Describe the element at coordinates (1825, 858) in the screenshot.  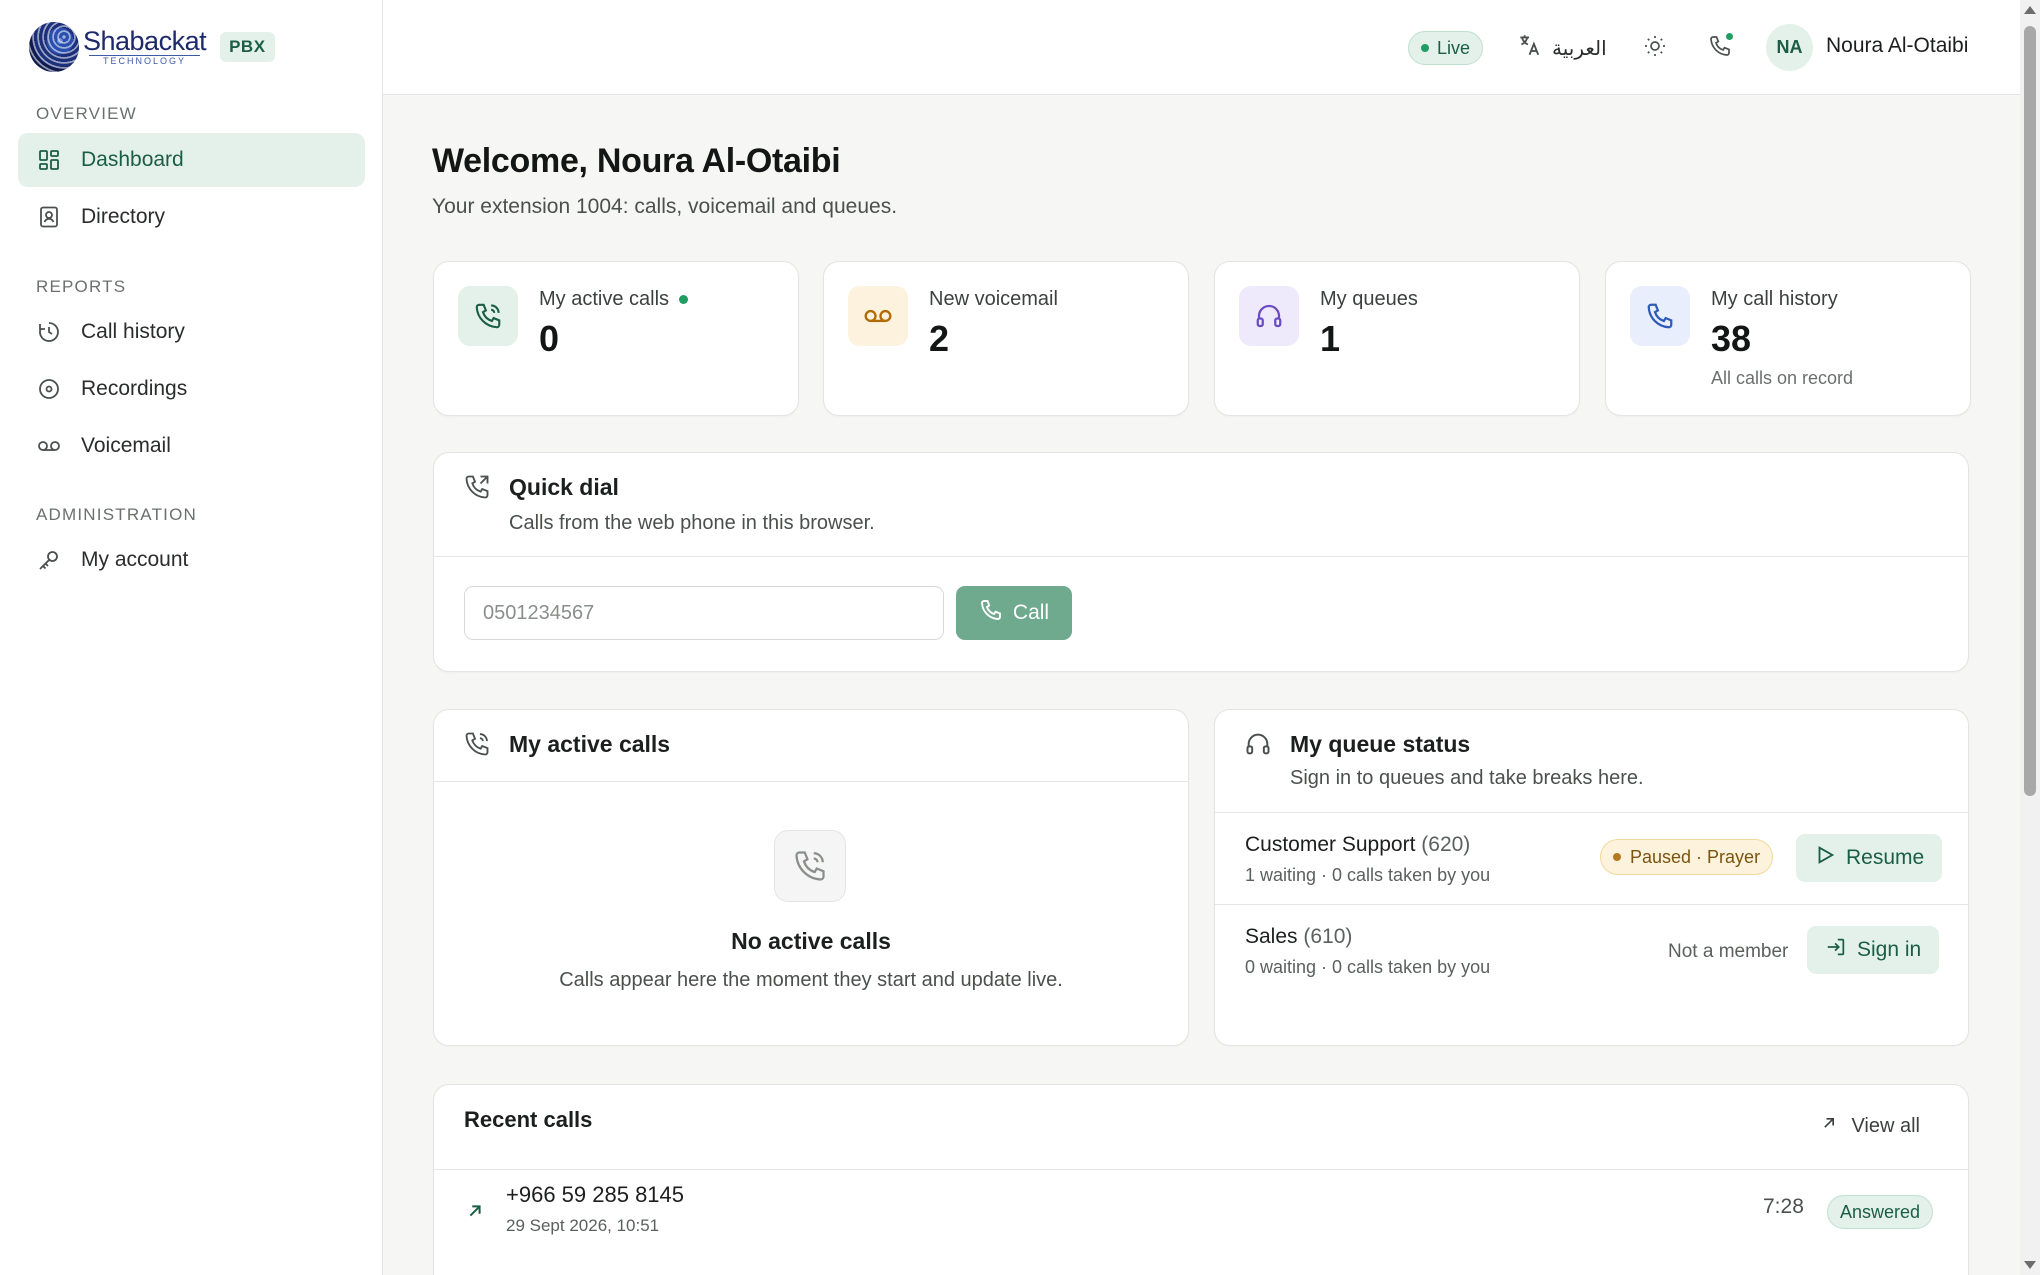
I see `play-icon` at that location.